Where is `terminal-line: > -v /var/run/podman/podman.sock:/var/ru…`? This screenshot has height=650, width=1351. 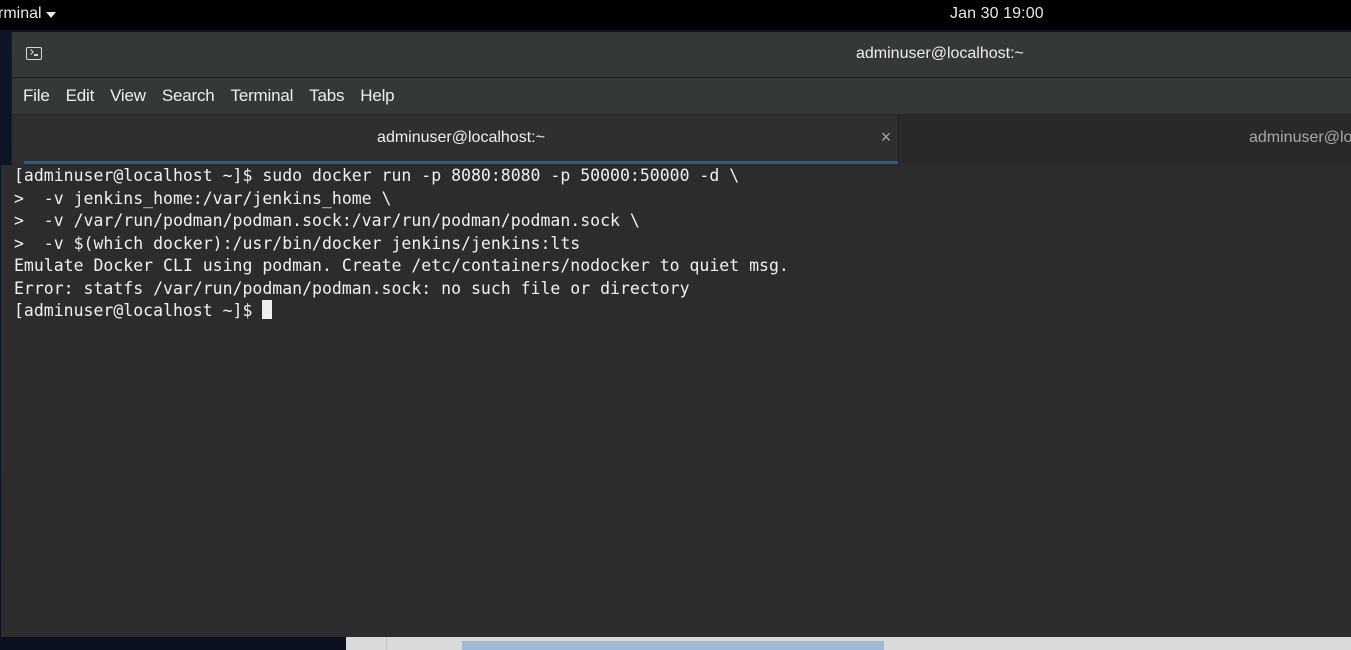 terminal-line: > -v /var/run/podman/podman.sock:/var/ru… is located at coordinates (327, 220).